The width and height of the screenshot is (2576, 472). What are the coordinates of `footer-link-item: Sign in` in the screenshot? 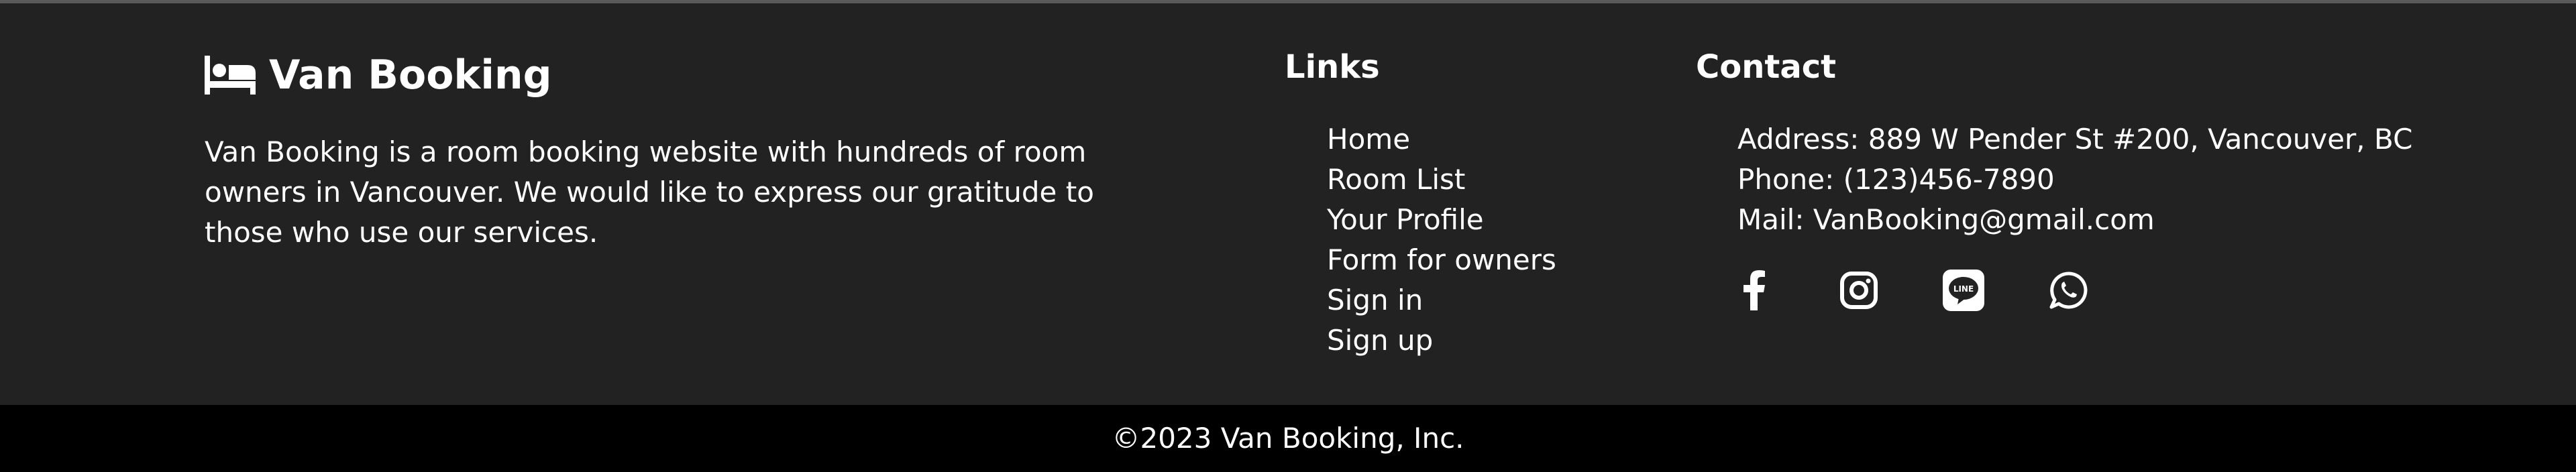 It's located at (1441, 300).